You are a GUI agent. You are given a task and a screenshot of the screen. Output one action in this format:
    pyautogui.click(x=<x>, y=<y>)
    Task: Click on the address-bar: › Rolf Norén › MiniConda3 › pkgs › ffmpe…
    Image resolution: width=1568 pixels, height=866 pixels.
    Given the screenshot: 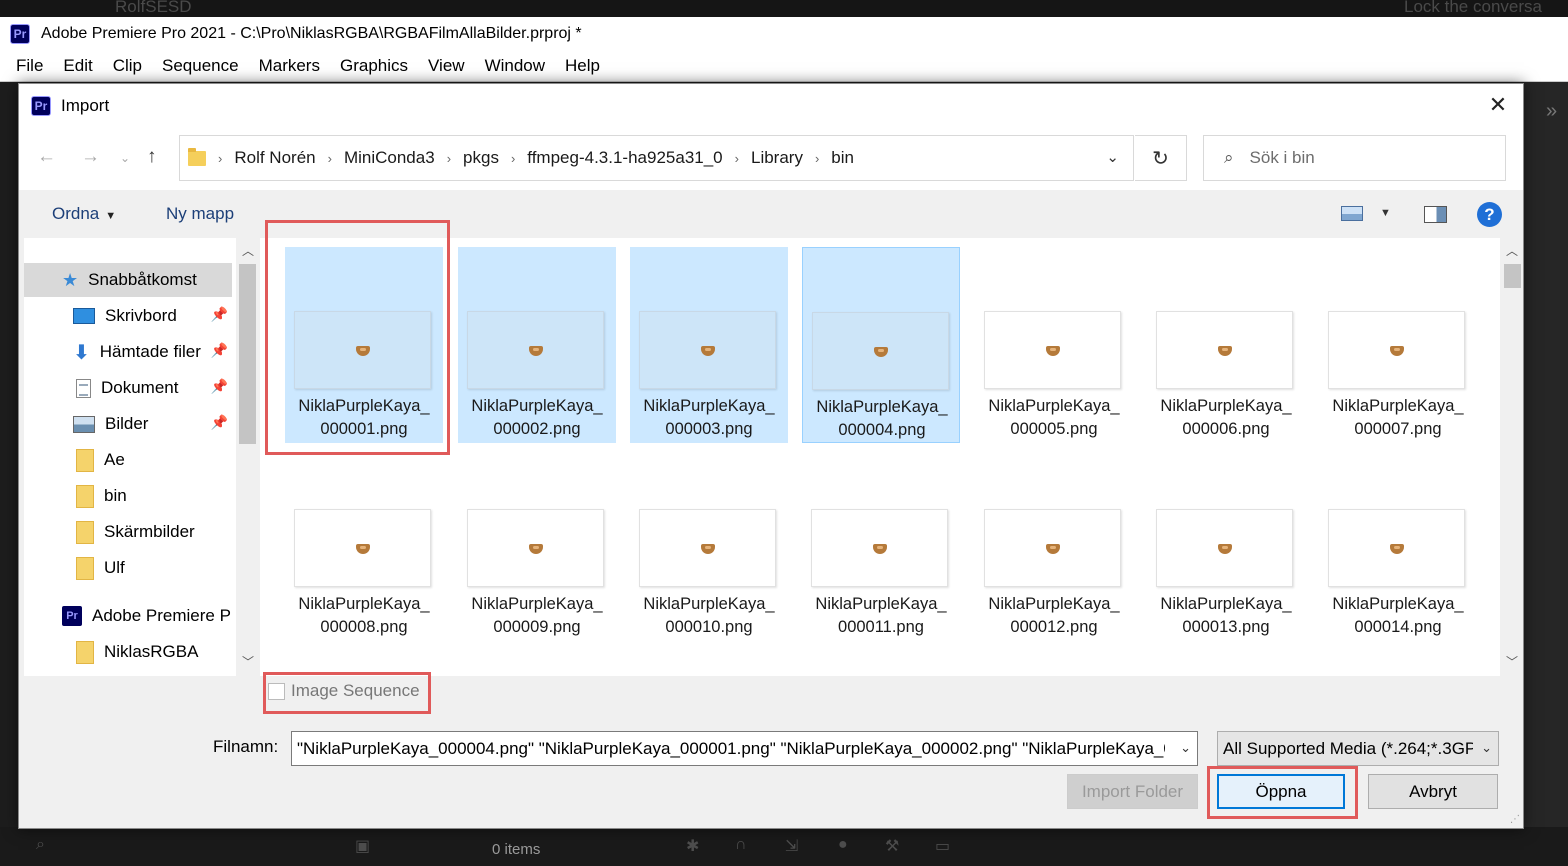 What is the action you would take?
    pyautogui.click(x=656, y=158)
    